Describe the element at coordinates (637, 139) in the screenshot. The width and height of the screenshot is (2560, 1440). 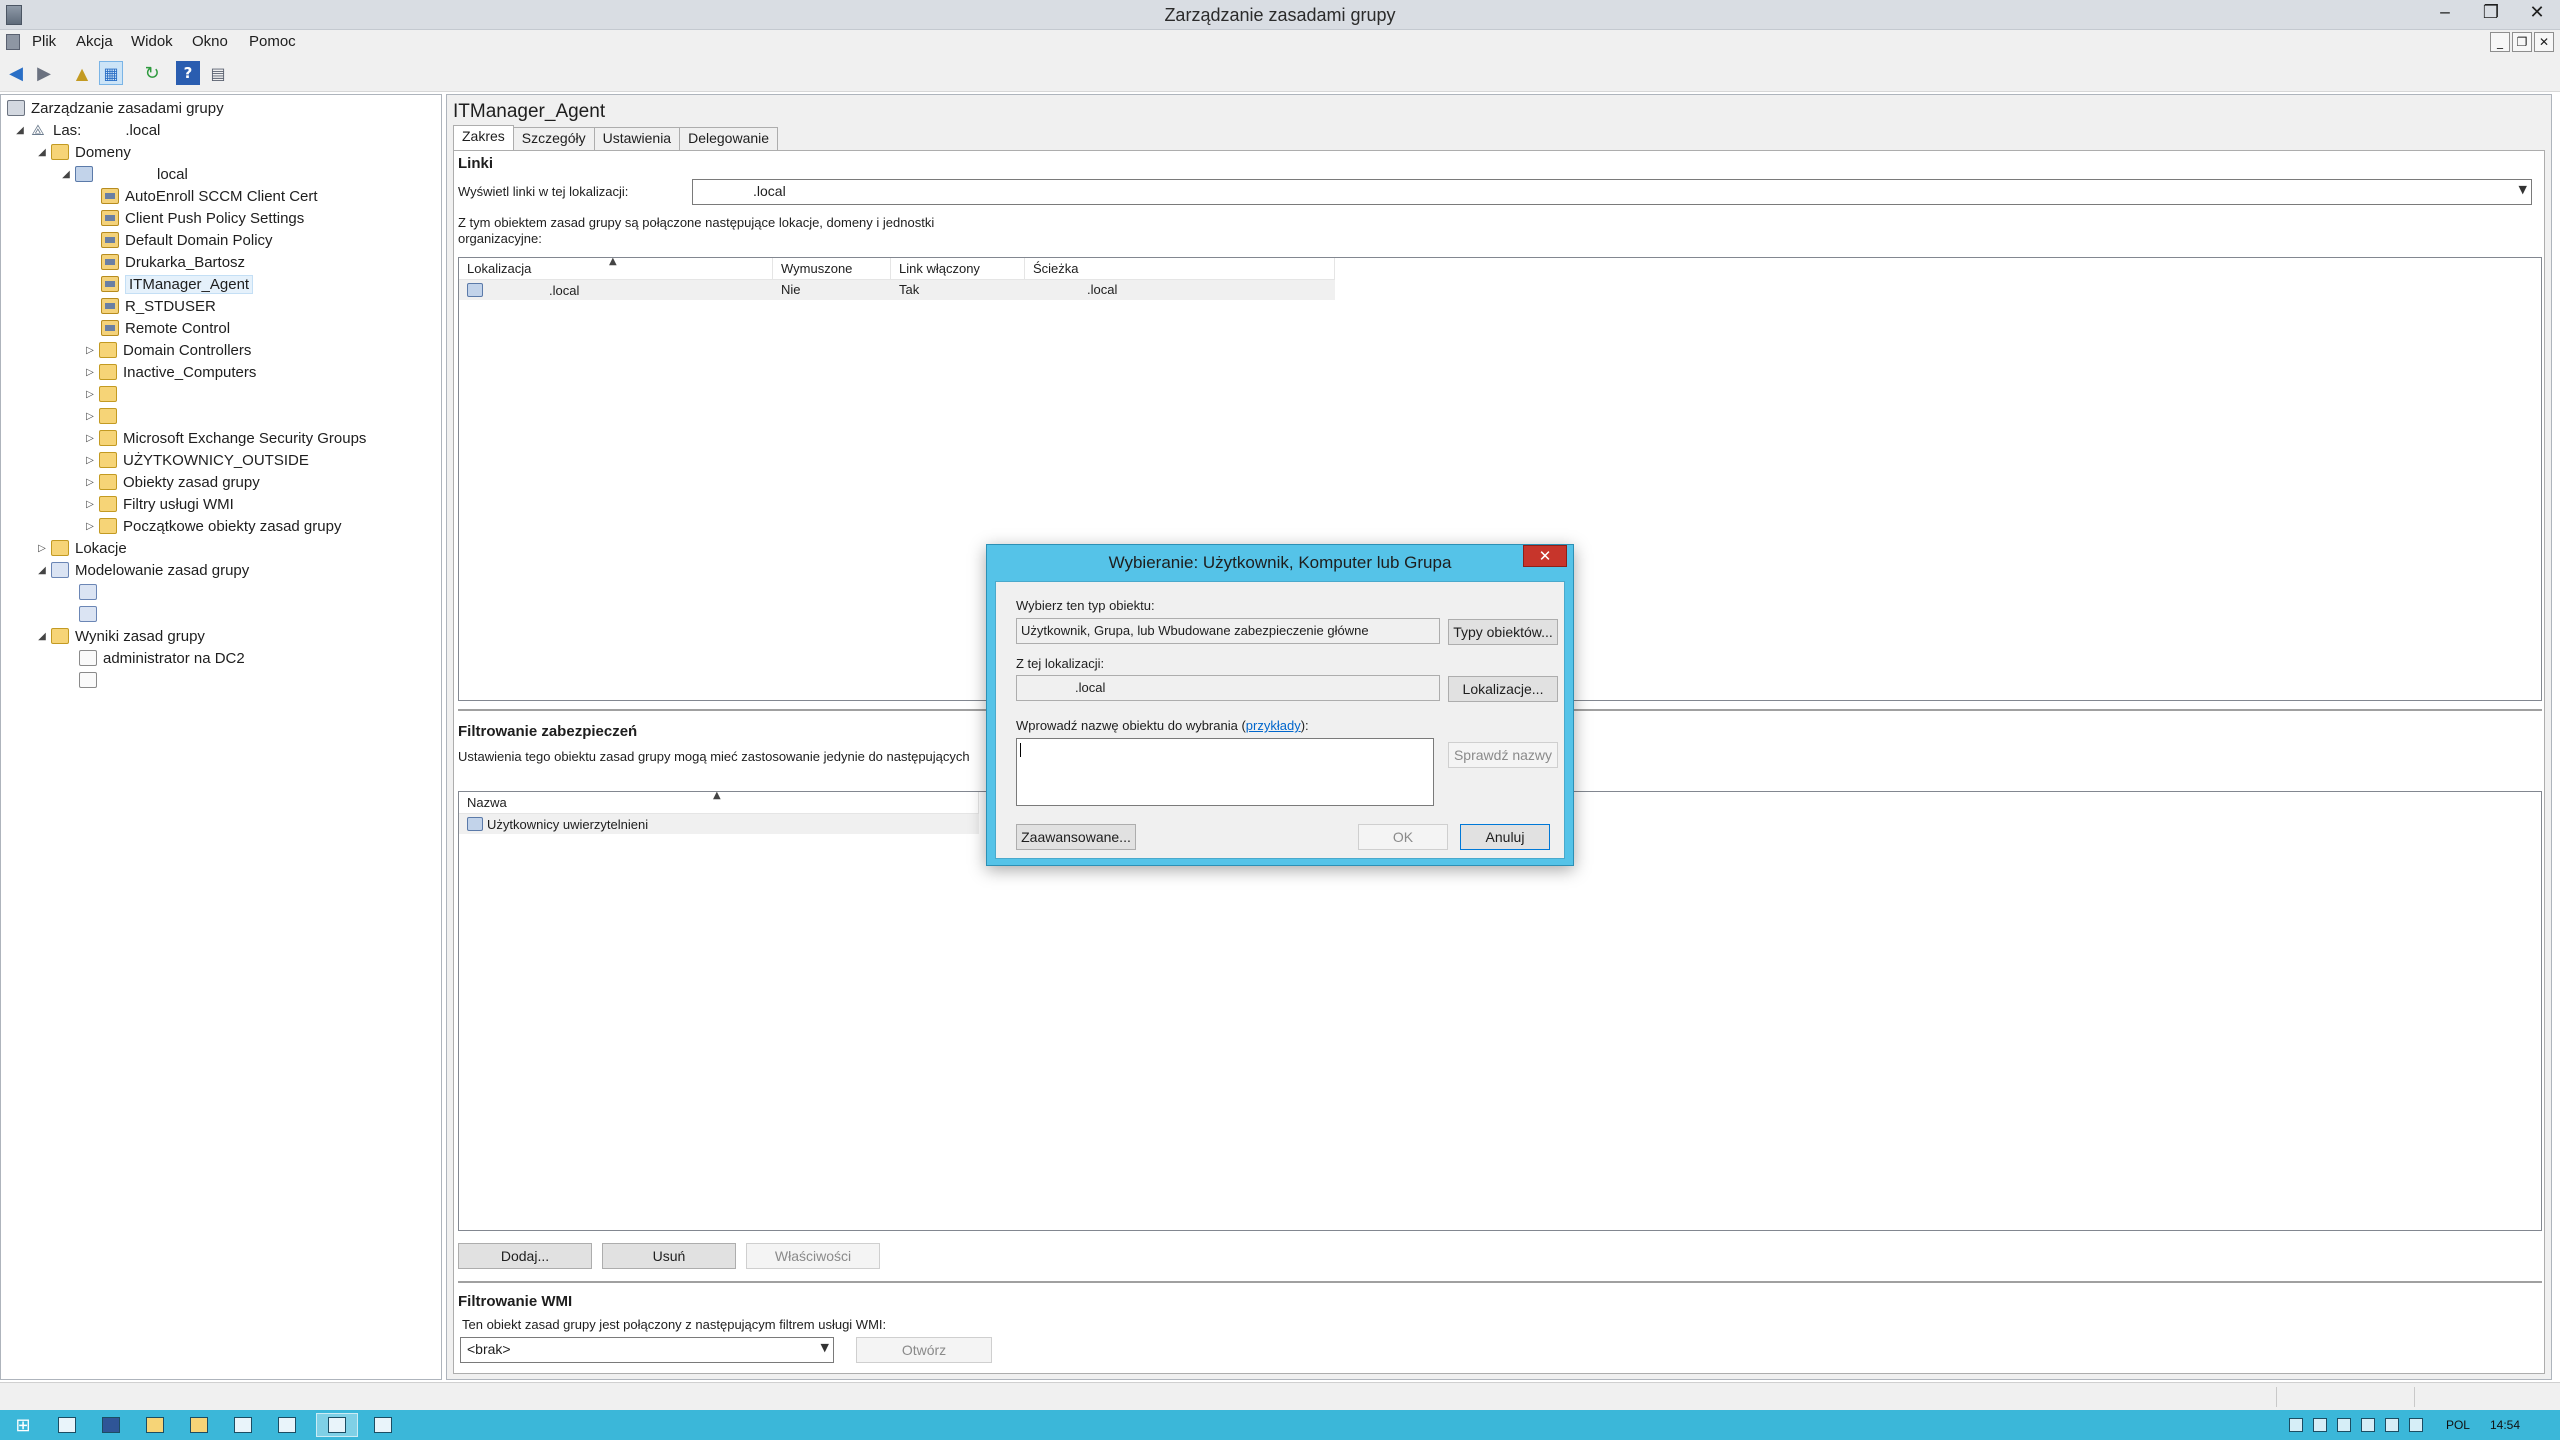
I see `tab-ustawienia: Ustawienia` at that location.